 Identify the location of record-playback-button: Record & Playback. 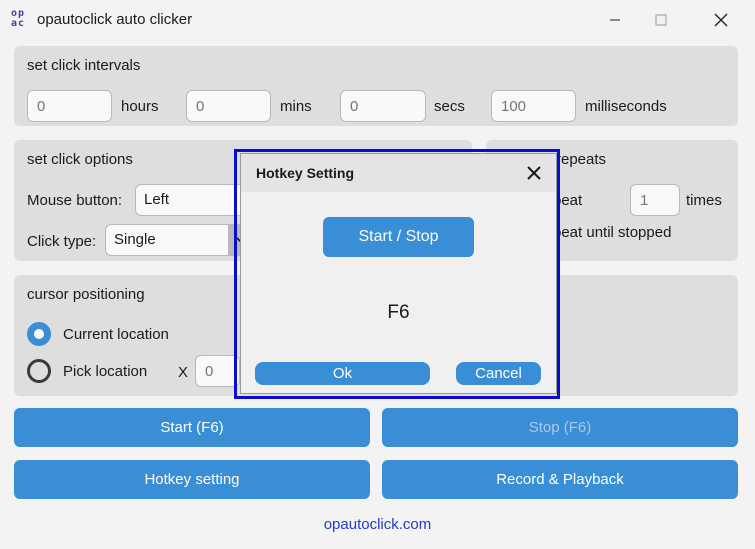
(560, 479).